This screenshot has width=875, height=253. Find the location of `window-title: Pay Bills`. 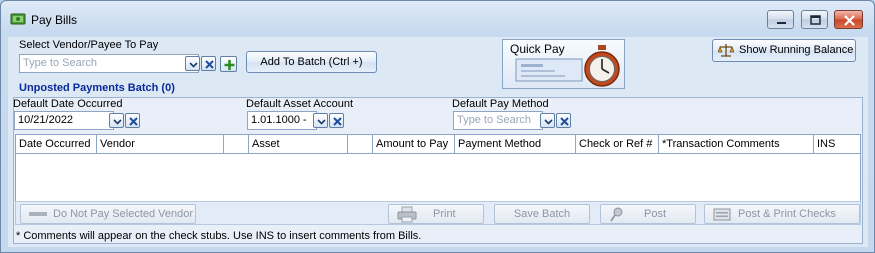

window-title: Pay Bills is located at coordinates (54, 20).